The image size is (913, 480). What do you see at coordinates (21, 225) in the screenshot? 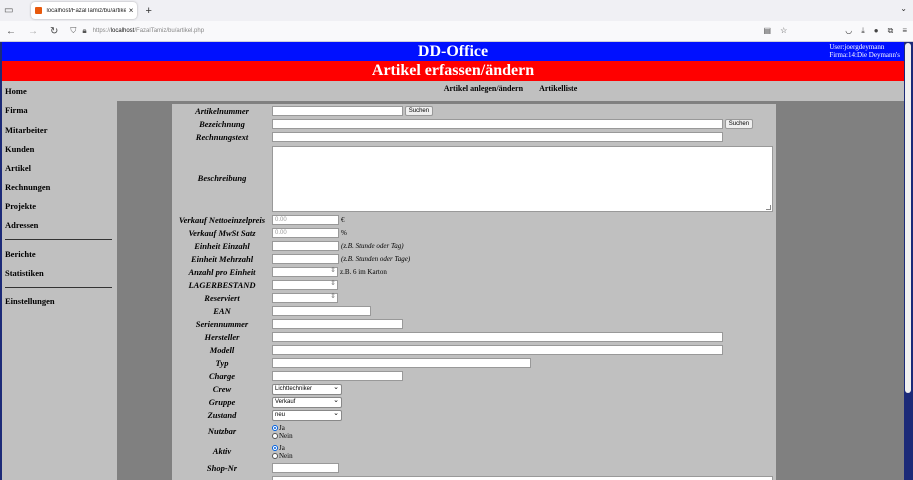
I see `sidebar-item-adressen: Adressen` at bounding box center [21, 225].